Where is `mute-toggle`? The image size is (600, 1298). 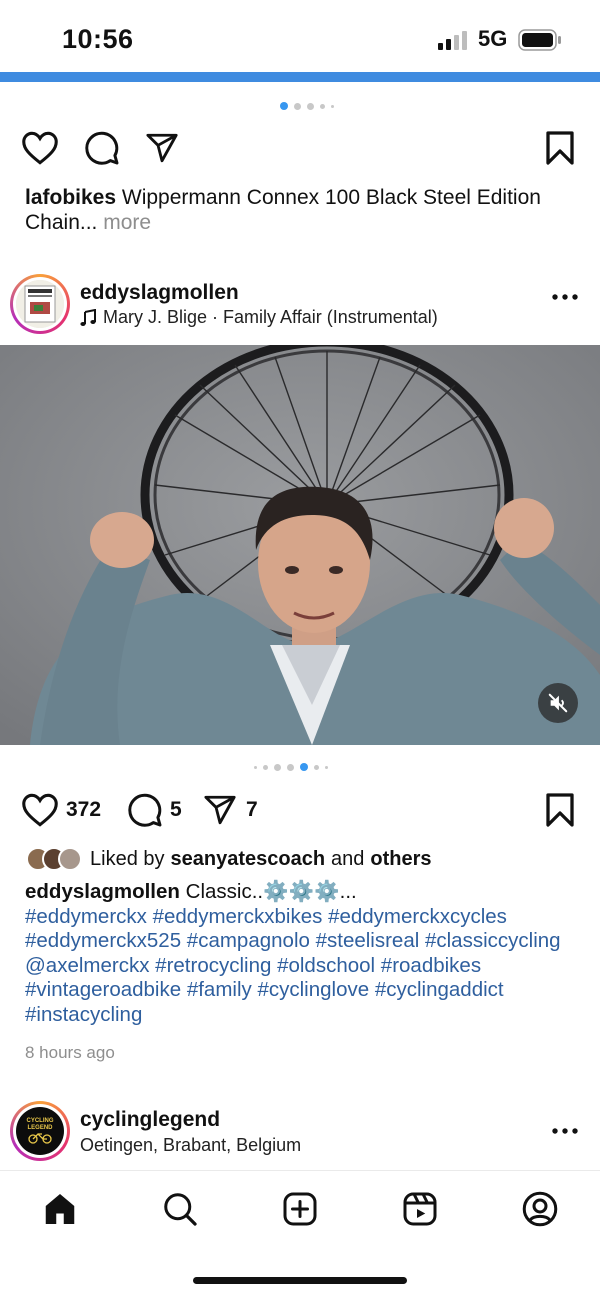 mute-toggle is located at coordinates (558, 703).